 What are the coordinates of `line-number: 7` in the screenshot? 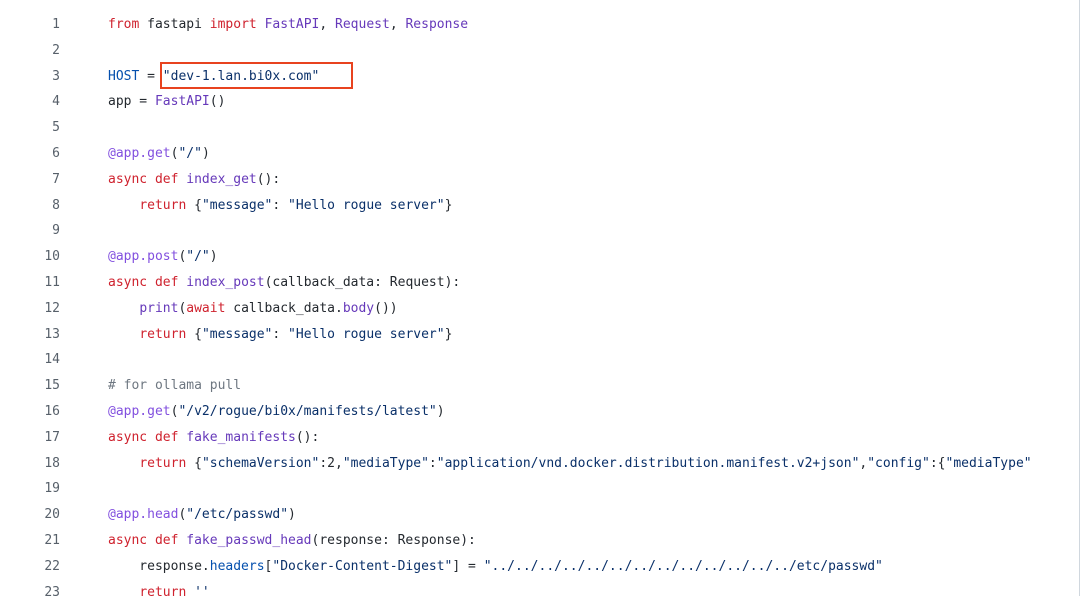 It's located at (56, 179).